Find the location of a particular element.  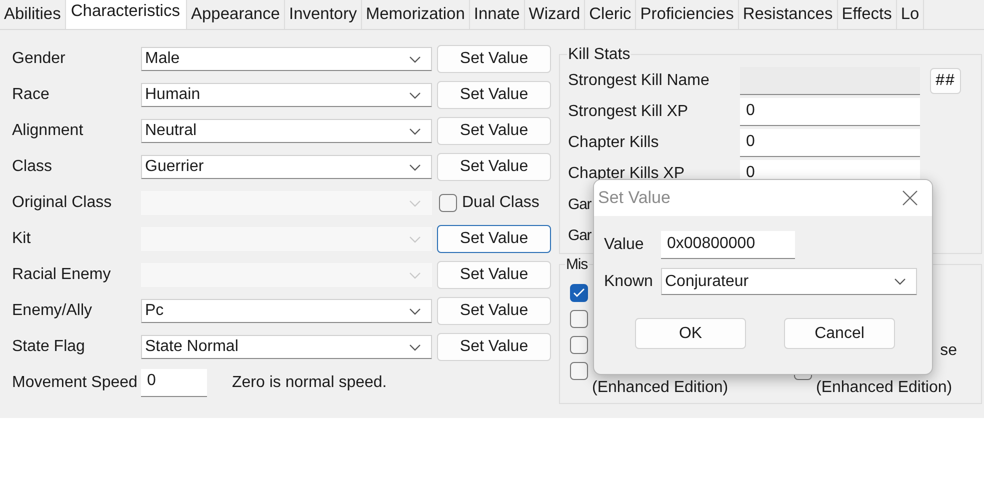

checkbox-label: se is located at coordinates (948, 351).